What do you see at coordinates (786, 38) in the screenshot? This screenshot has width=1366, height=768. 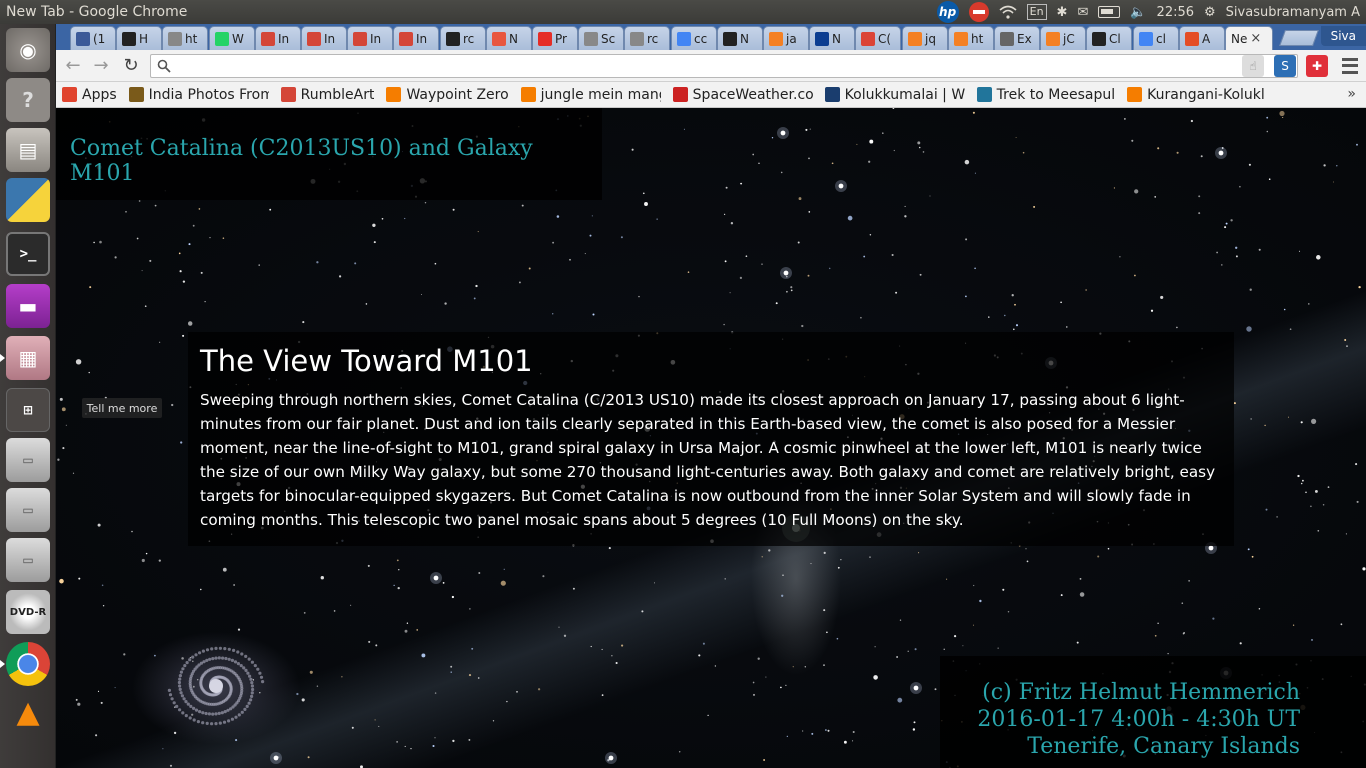 I see `tab: ja` at bounding box center [786, 38].